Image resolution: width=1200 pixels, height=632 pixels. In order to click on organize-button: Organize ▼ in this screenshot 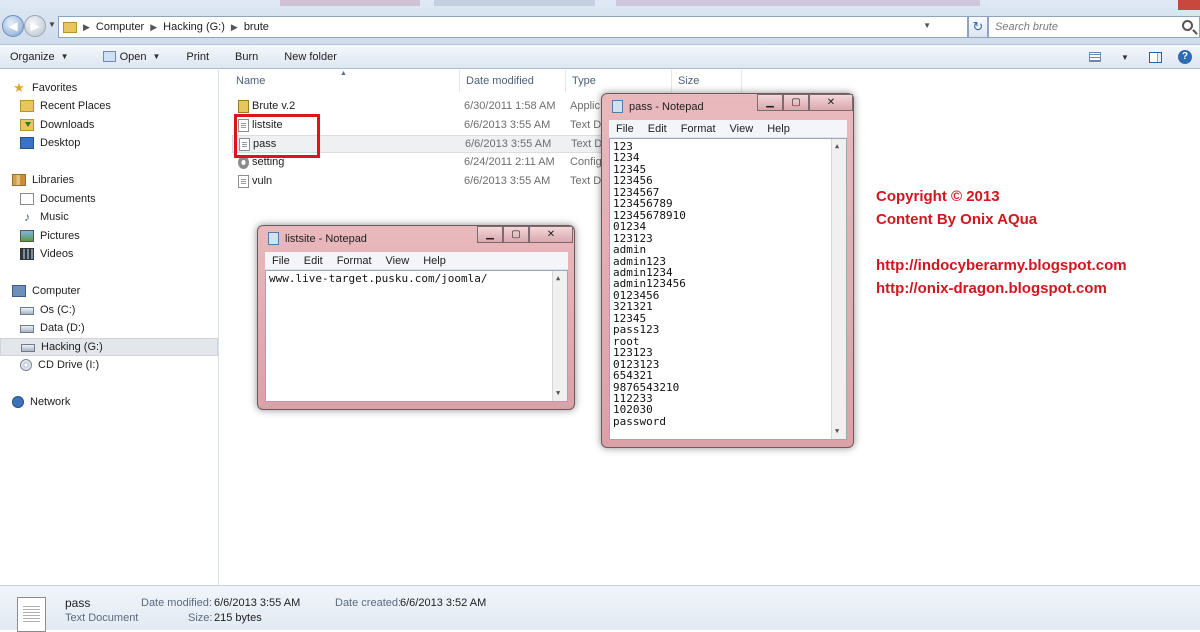, I will do `click(39, 57)`.